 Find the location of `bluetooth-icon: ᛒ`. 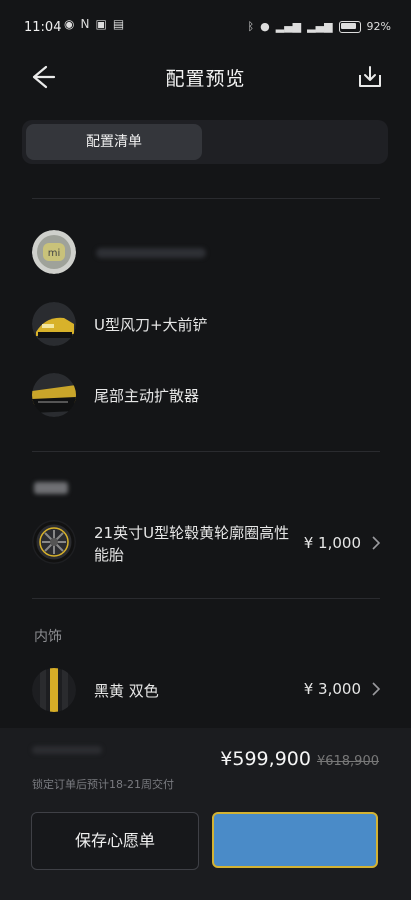

bluetooth-icon: ᛒ is located at coordinates (251, 26).